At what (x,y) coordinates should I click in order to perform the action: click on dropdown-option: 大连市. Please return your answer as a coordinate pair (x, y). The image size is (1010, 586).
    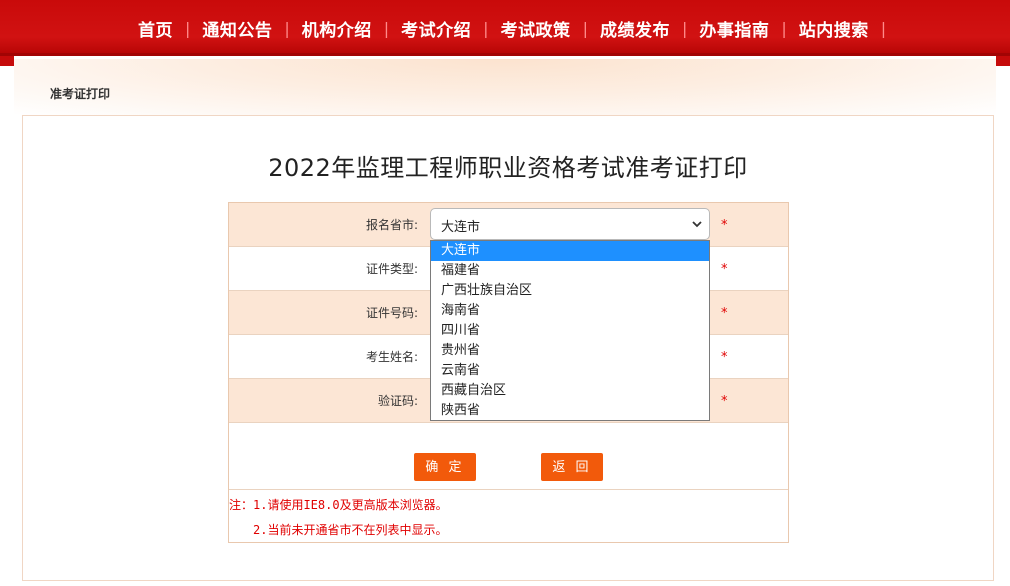
    Looking at the image, I should click on (570, 251).